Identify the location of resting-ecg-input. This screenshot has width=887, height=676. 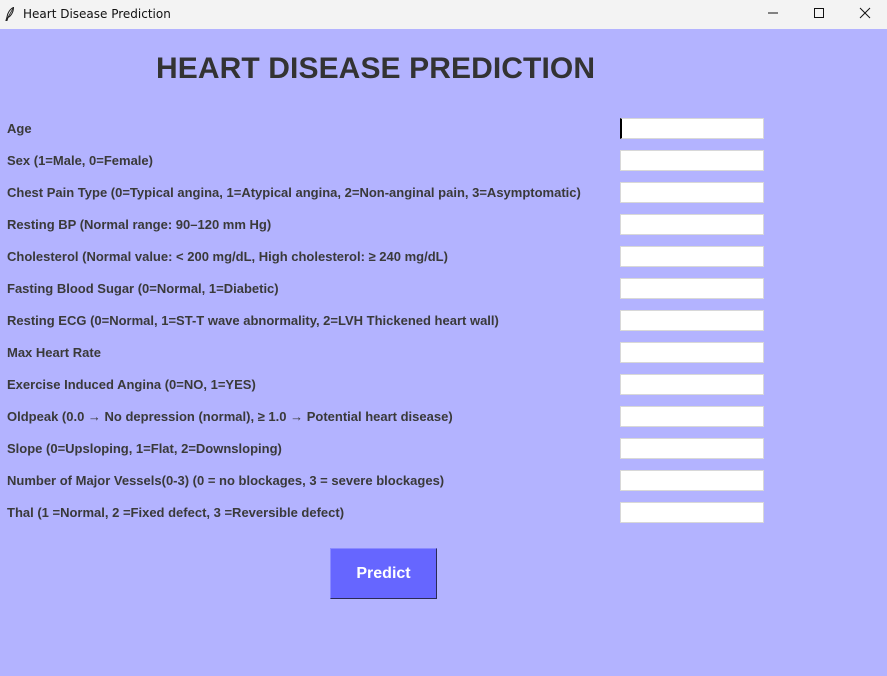
(692, 320).